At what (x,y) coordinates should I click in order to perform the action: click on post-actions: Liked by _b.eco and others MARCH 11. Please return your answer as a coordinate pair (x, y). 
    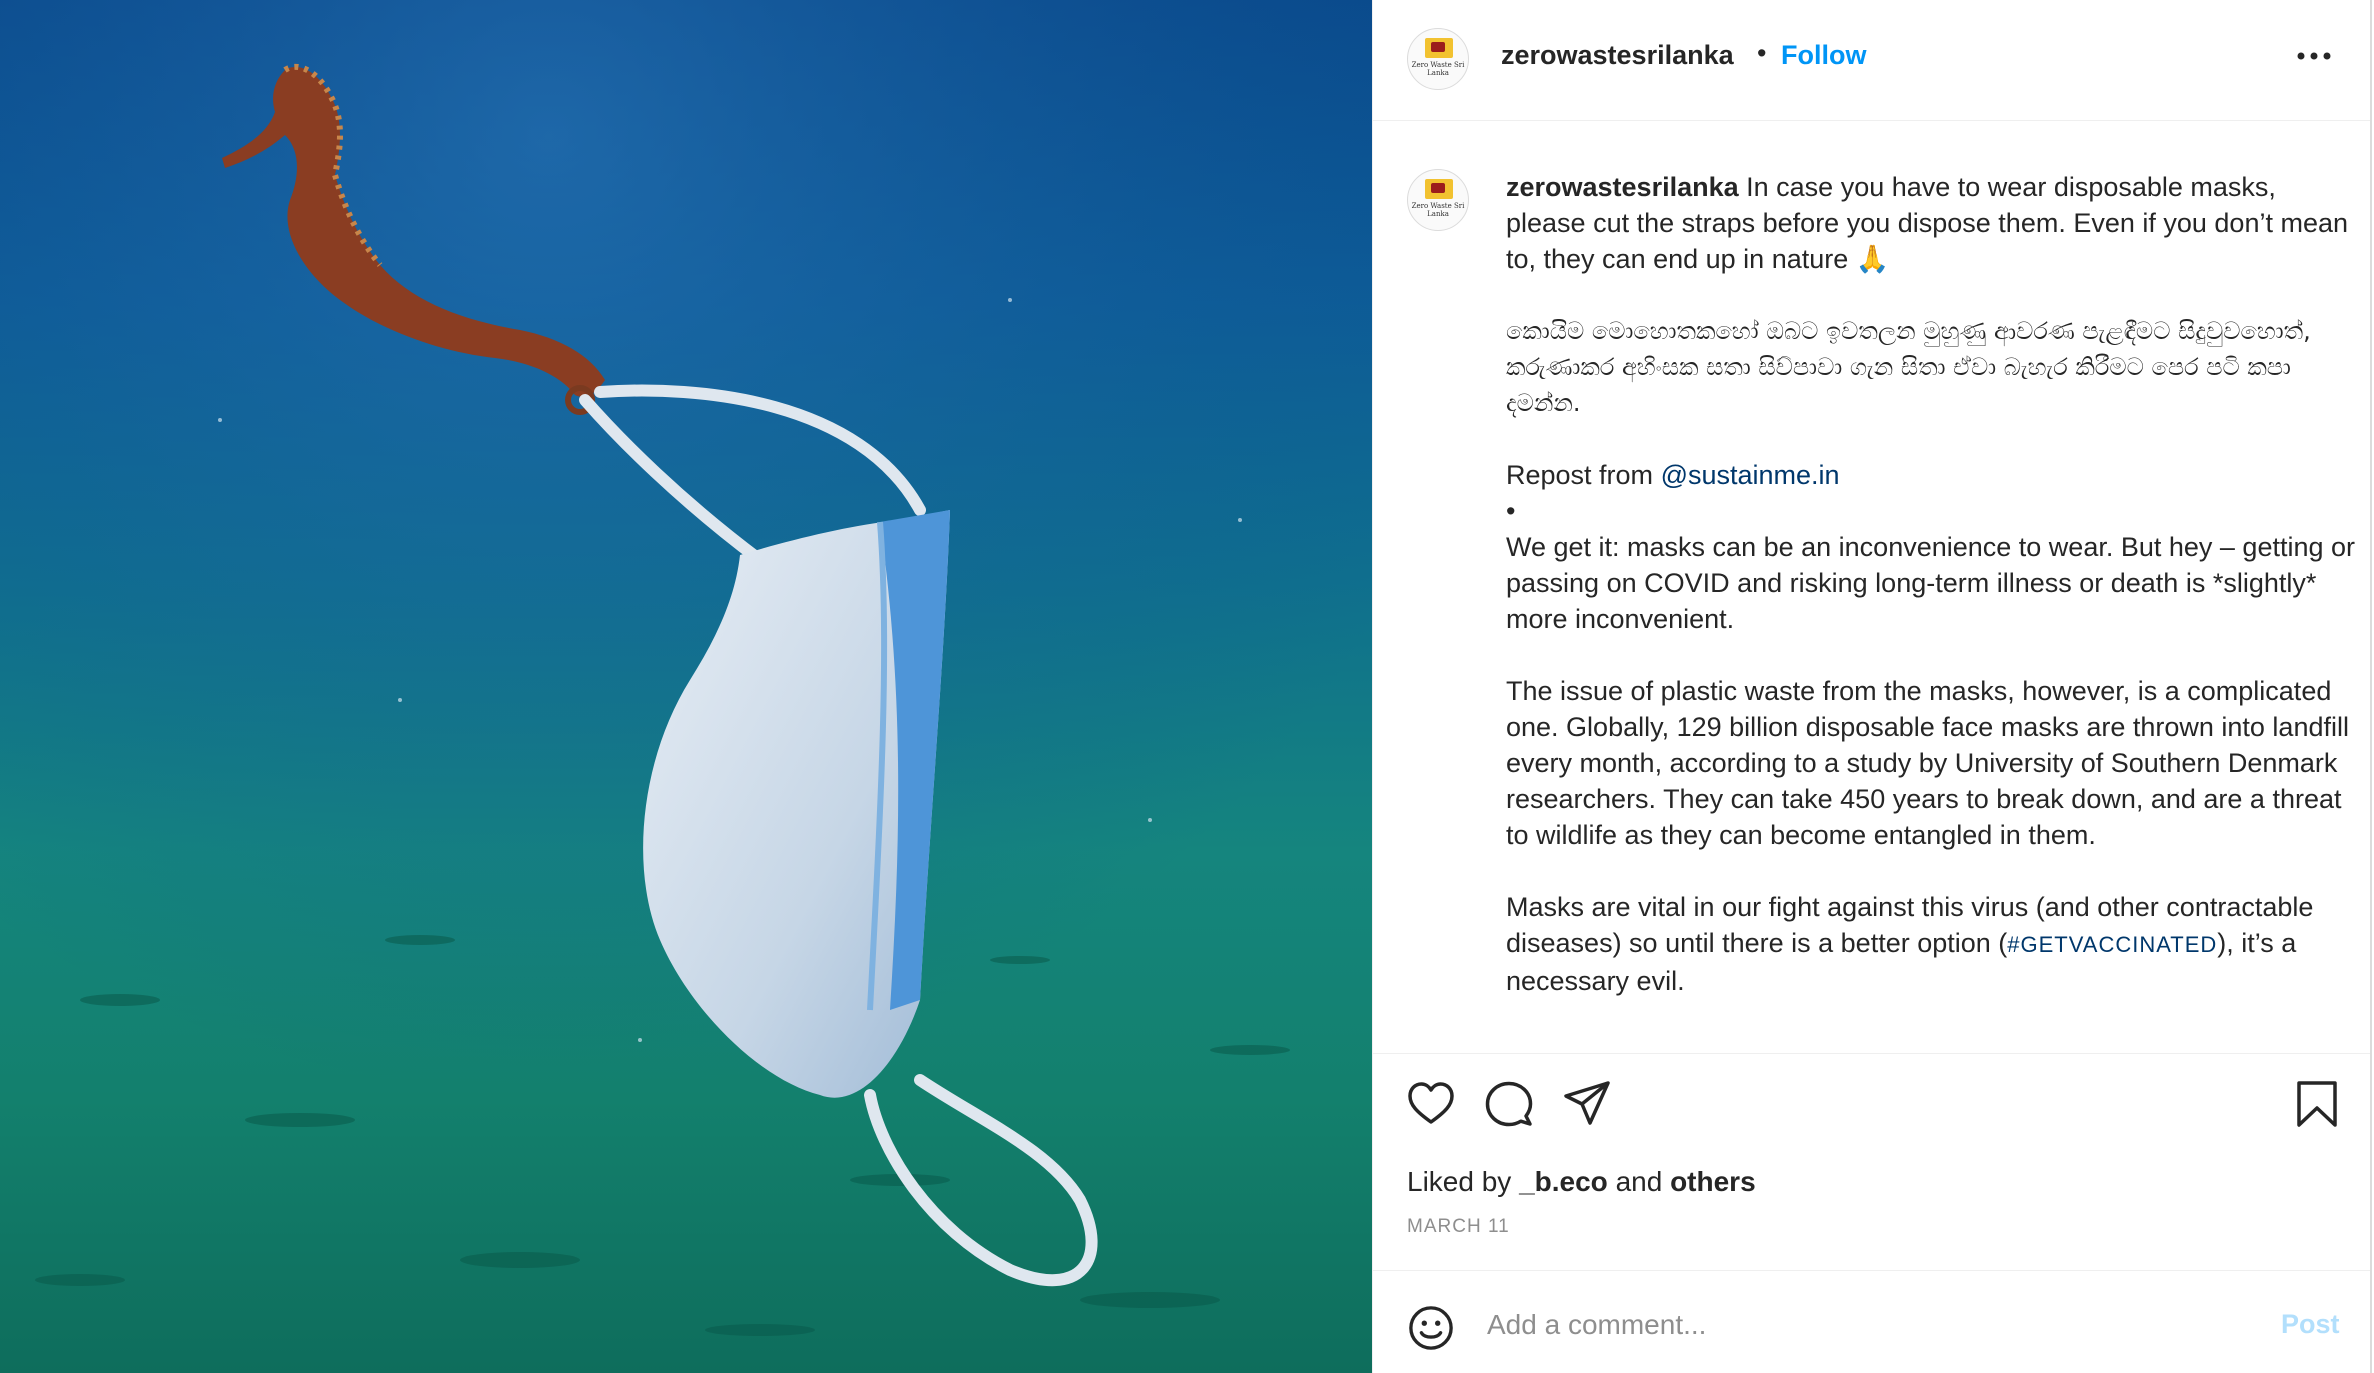
    Looking at the image, I should click on (1871, 1164).